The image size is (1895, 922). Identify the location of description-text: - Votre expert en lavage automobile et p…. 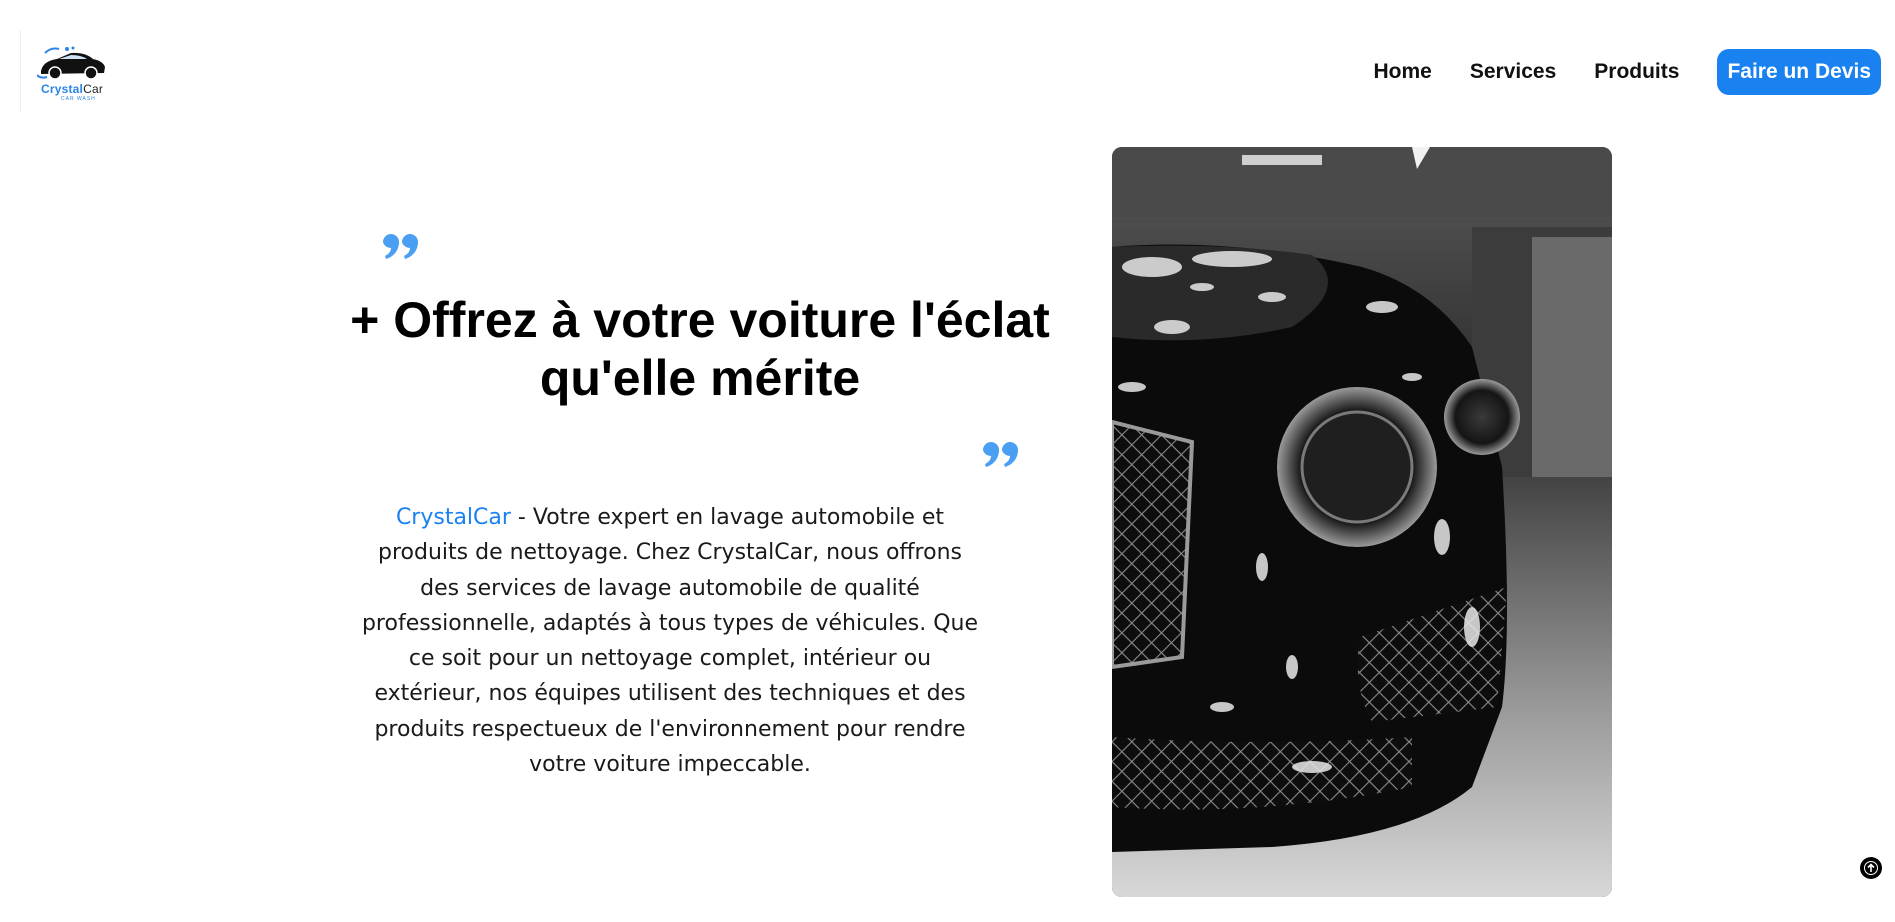
(670, 641).